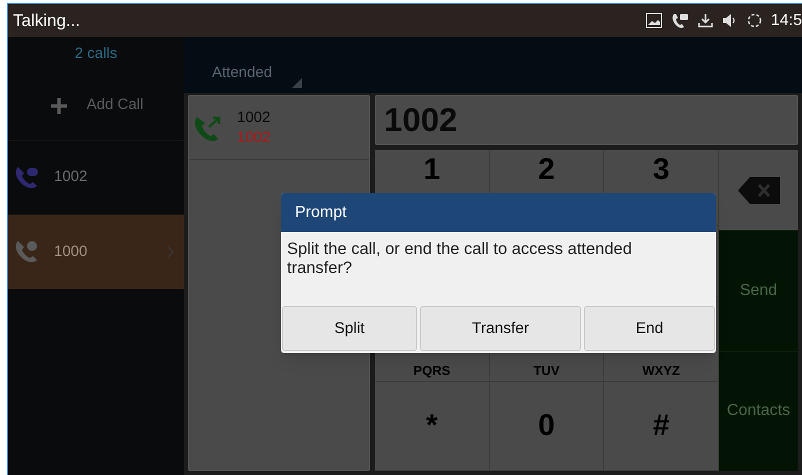  Describe the element at coordinates (786, 20) in the screenshot. I see `status-time: 14:5` at that location.